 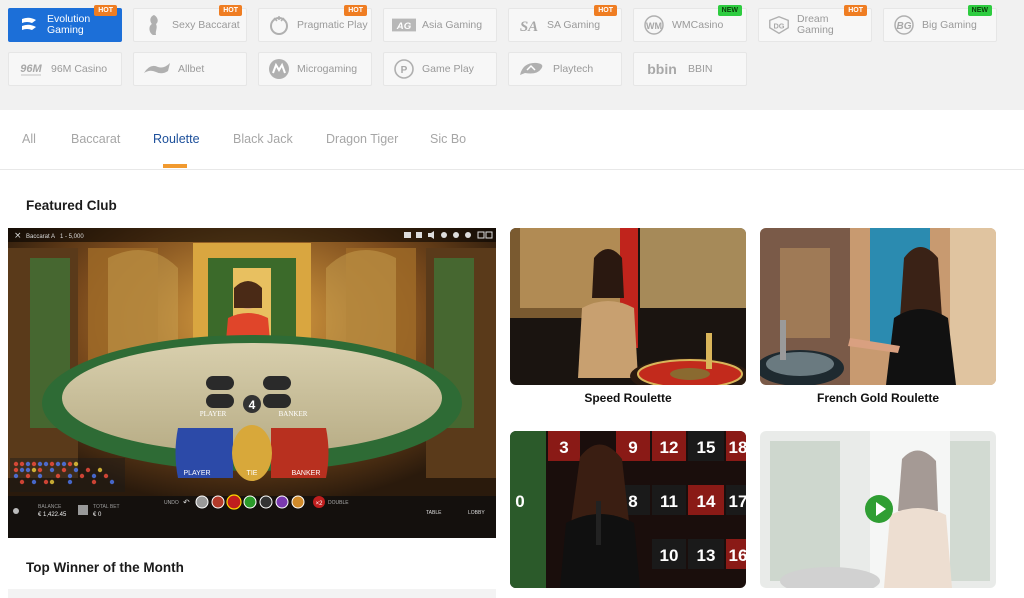 What do you see at coordinates (949, 24) in the screenshot?
I see `provider-name: Big Gaming` at bounding box center [949, 24].